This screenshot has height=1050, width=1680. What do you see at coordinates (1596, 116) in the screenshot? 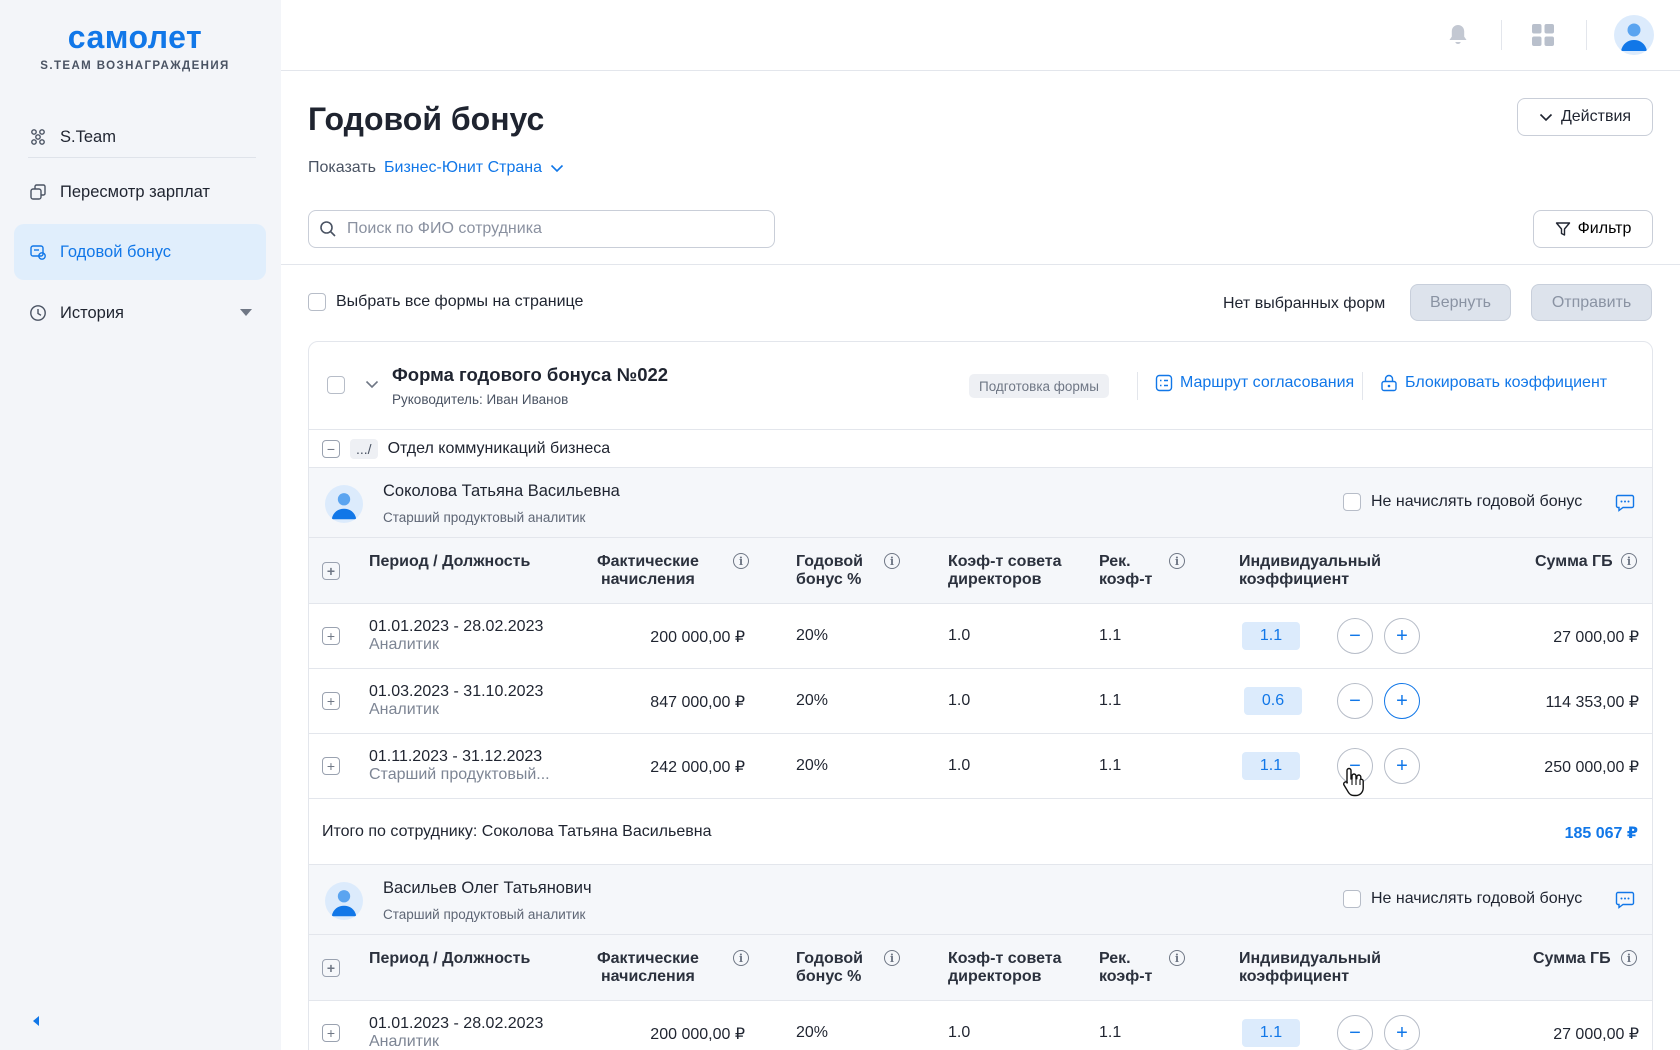
I see `actions-label: Действия` at bounding box center [1596, 116].